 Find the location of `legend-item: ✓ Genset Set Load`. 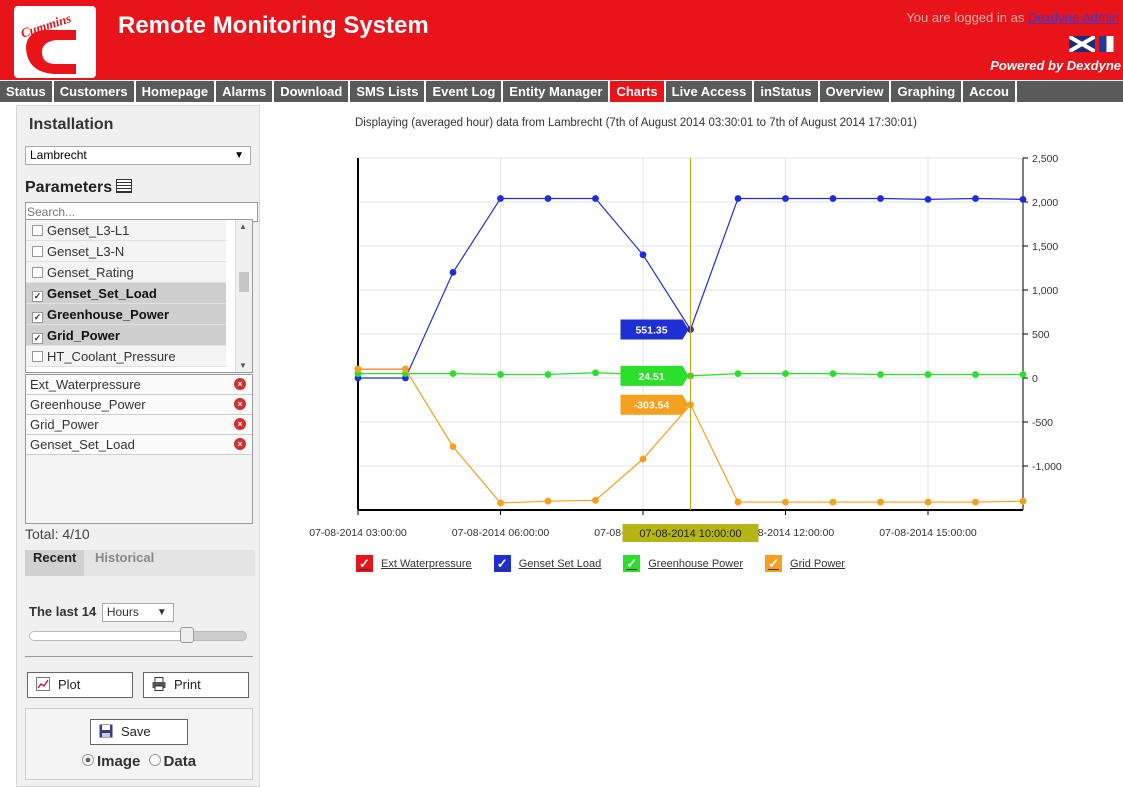

legend-item: ✓ Genset Set Load is located at coordinates (547, 563).